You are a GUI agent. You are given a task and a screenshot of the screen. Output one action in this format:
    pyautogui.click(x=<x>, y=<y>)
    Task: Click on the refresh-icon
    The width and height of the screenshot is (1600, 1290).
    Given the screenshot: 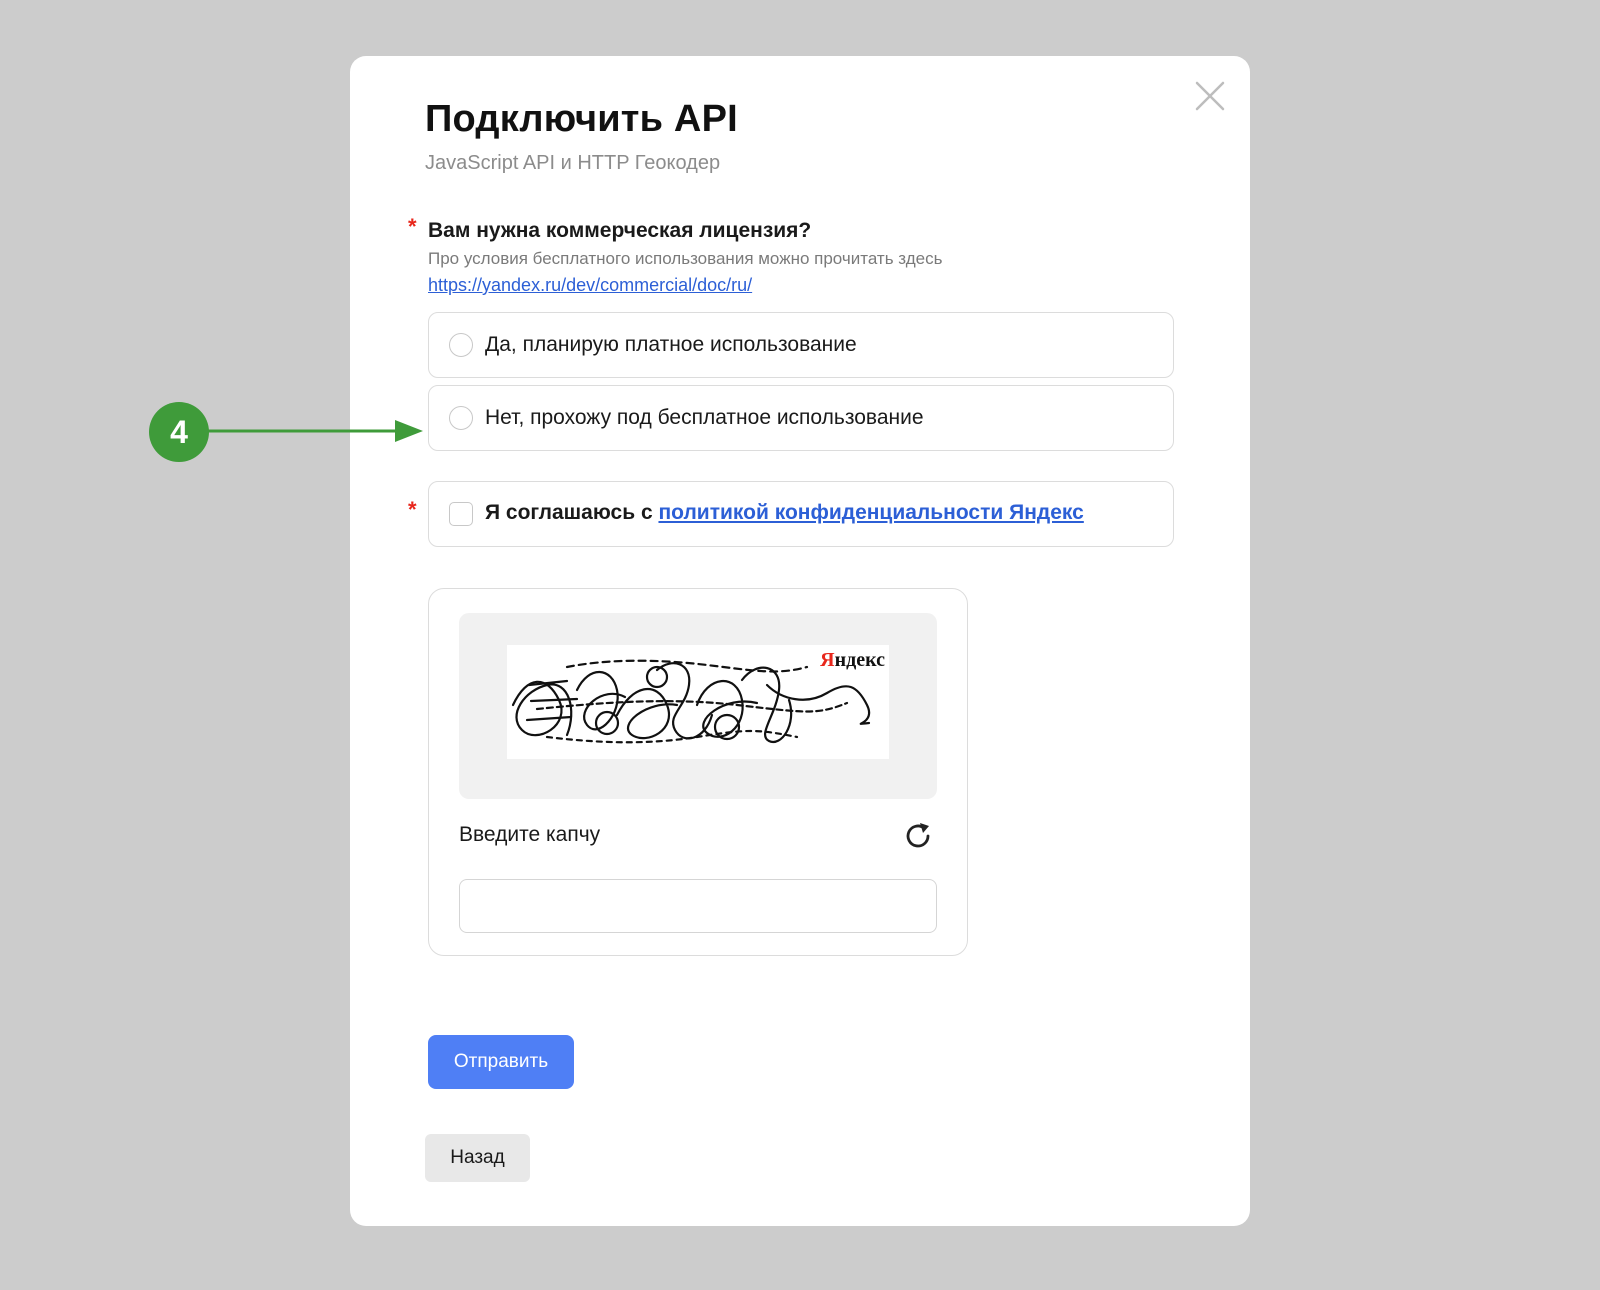 What is the action you would take?
    pyautogui.click(x=918, y=835)
    